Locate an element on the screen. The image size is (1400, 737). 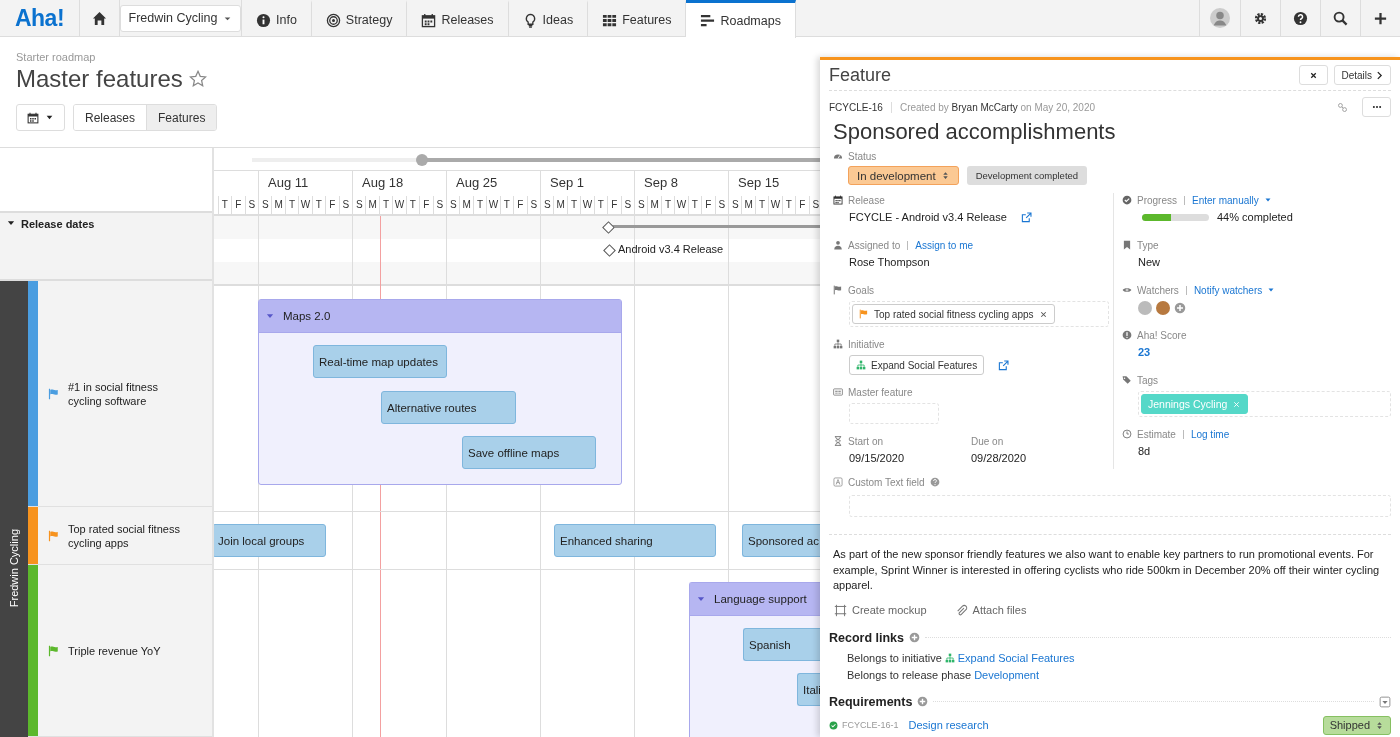
link: Log time is located at coordinates (1210, 434).